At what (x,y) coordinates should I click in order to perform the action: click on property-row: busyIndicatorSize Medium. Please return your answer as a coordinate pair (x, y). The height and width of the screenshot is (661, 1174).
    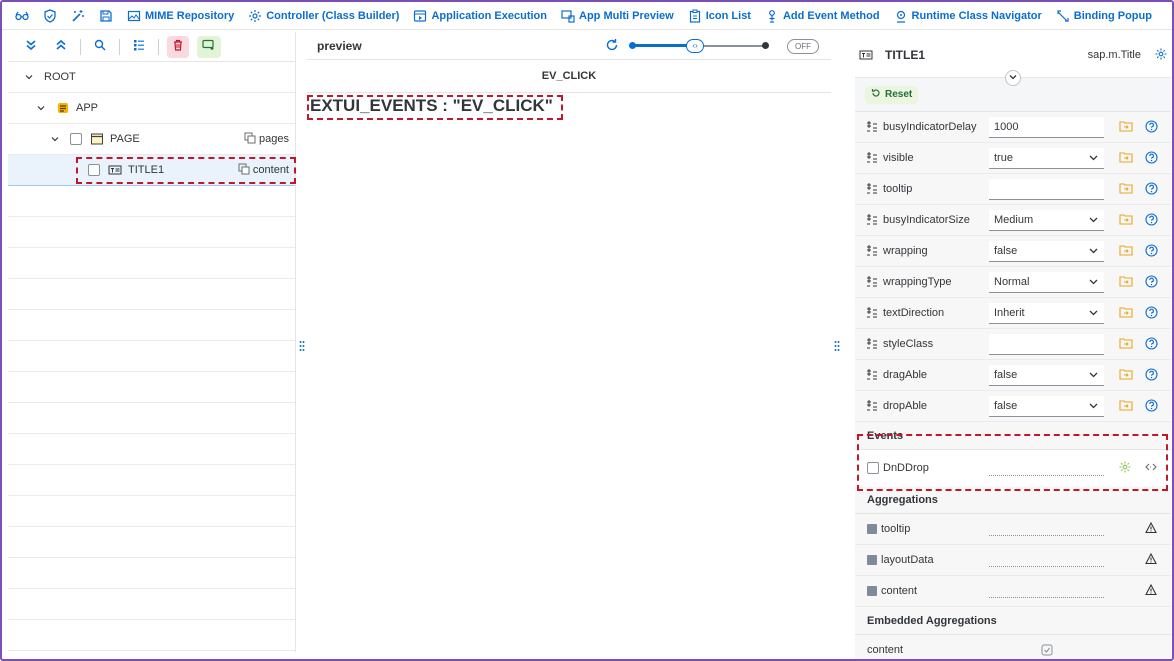
    Looking at the image, I should click on (1013, 220).